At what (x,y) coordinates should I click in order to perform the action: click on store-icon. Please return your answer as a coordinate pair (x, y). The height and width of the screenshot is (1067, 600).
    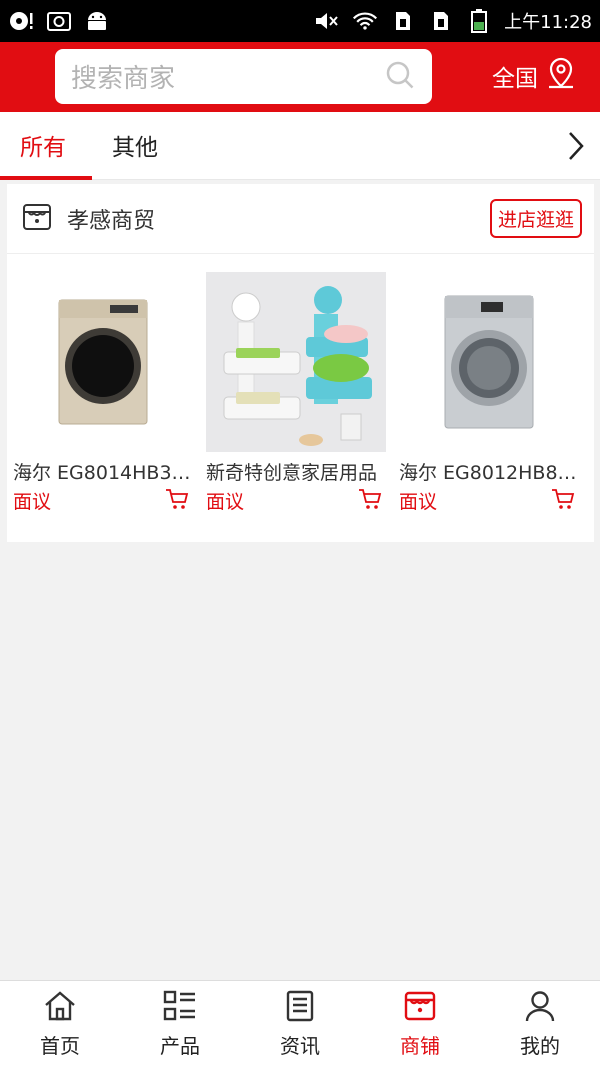
    Looking at the image, I should click on (37, 219).